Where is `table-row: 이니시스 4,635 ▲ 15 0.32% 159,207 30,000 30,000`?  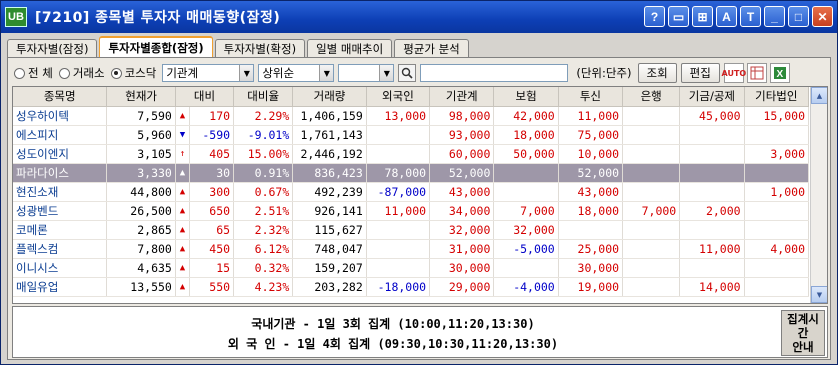 table-row: 이니시스 4,635 ▲ 15 0.32% 159,207 30,000 30,000 is located at coordinates (411, 268).